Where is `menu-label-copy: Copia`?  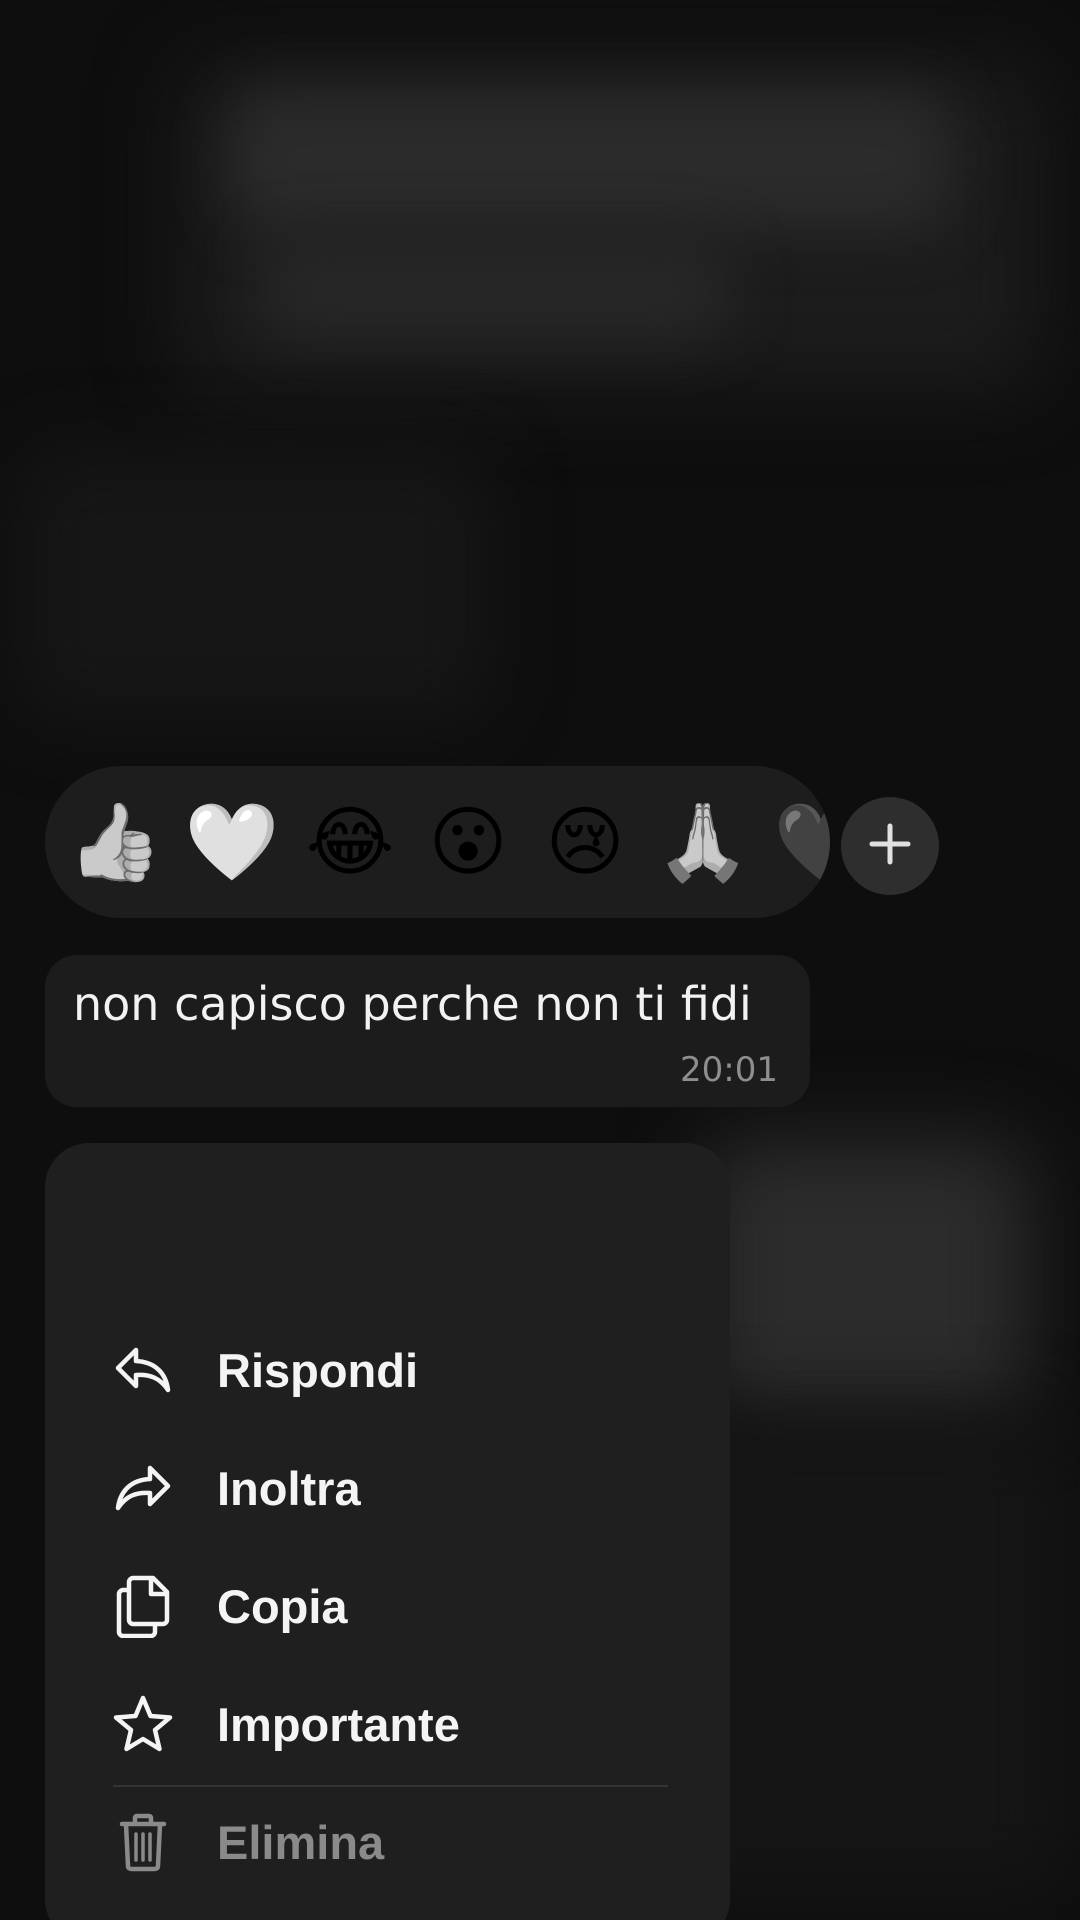
menu-label-copy: Copia is located at coordinates (282, 1606).